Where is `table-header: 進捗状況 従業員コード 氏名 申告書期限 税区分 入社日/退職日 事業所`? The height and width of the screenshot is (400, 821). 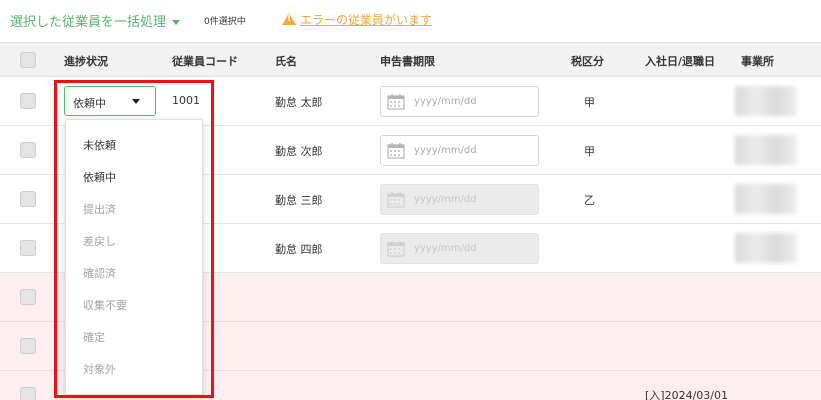 table-header: 進捗状況 従業員コード 氏名 申告書期限 税区分 入社日/退職日 事業所 is located at coordinates (410, 59).